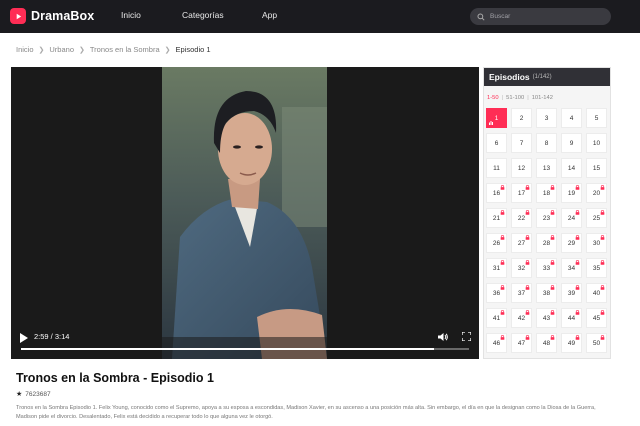 The height and width of the screenshot is (426, 640). I want to click on episode-number: 11, so click(496, 168).